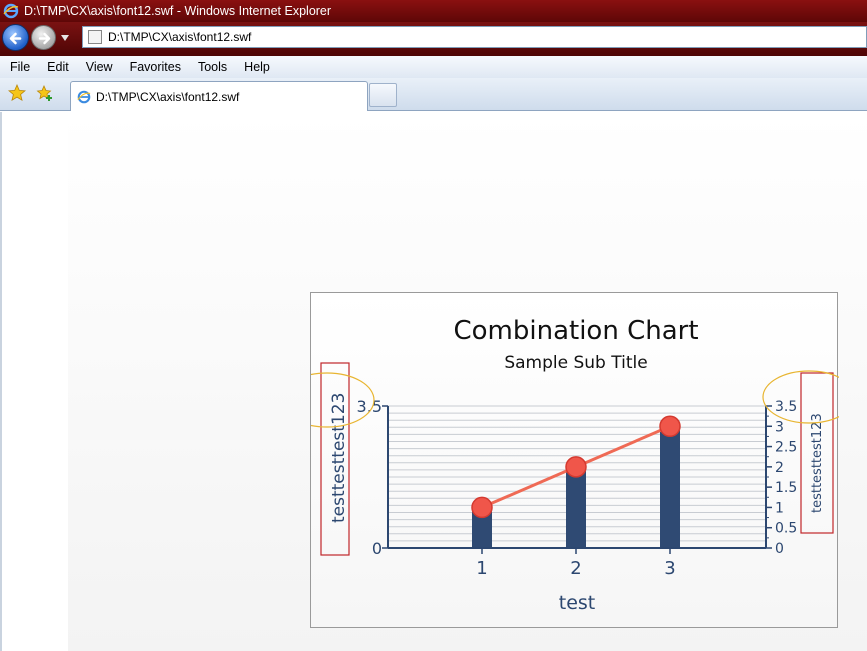  I want to click on left-axis-tick-label: 0, so click(377, 548).